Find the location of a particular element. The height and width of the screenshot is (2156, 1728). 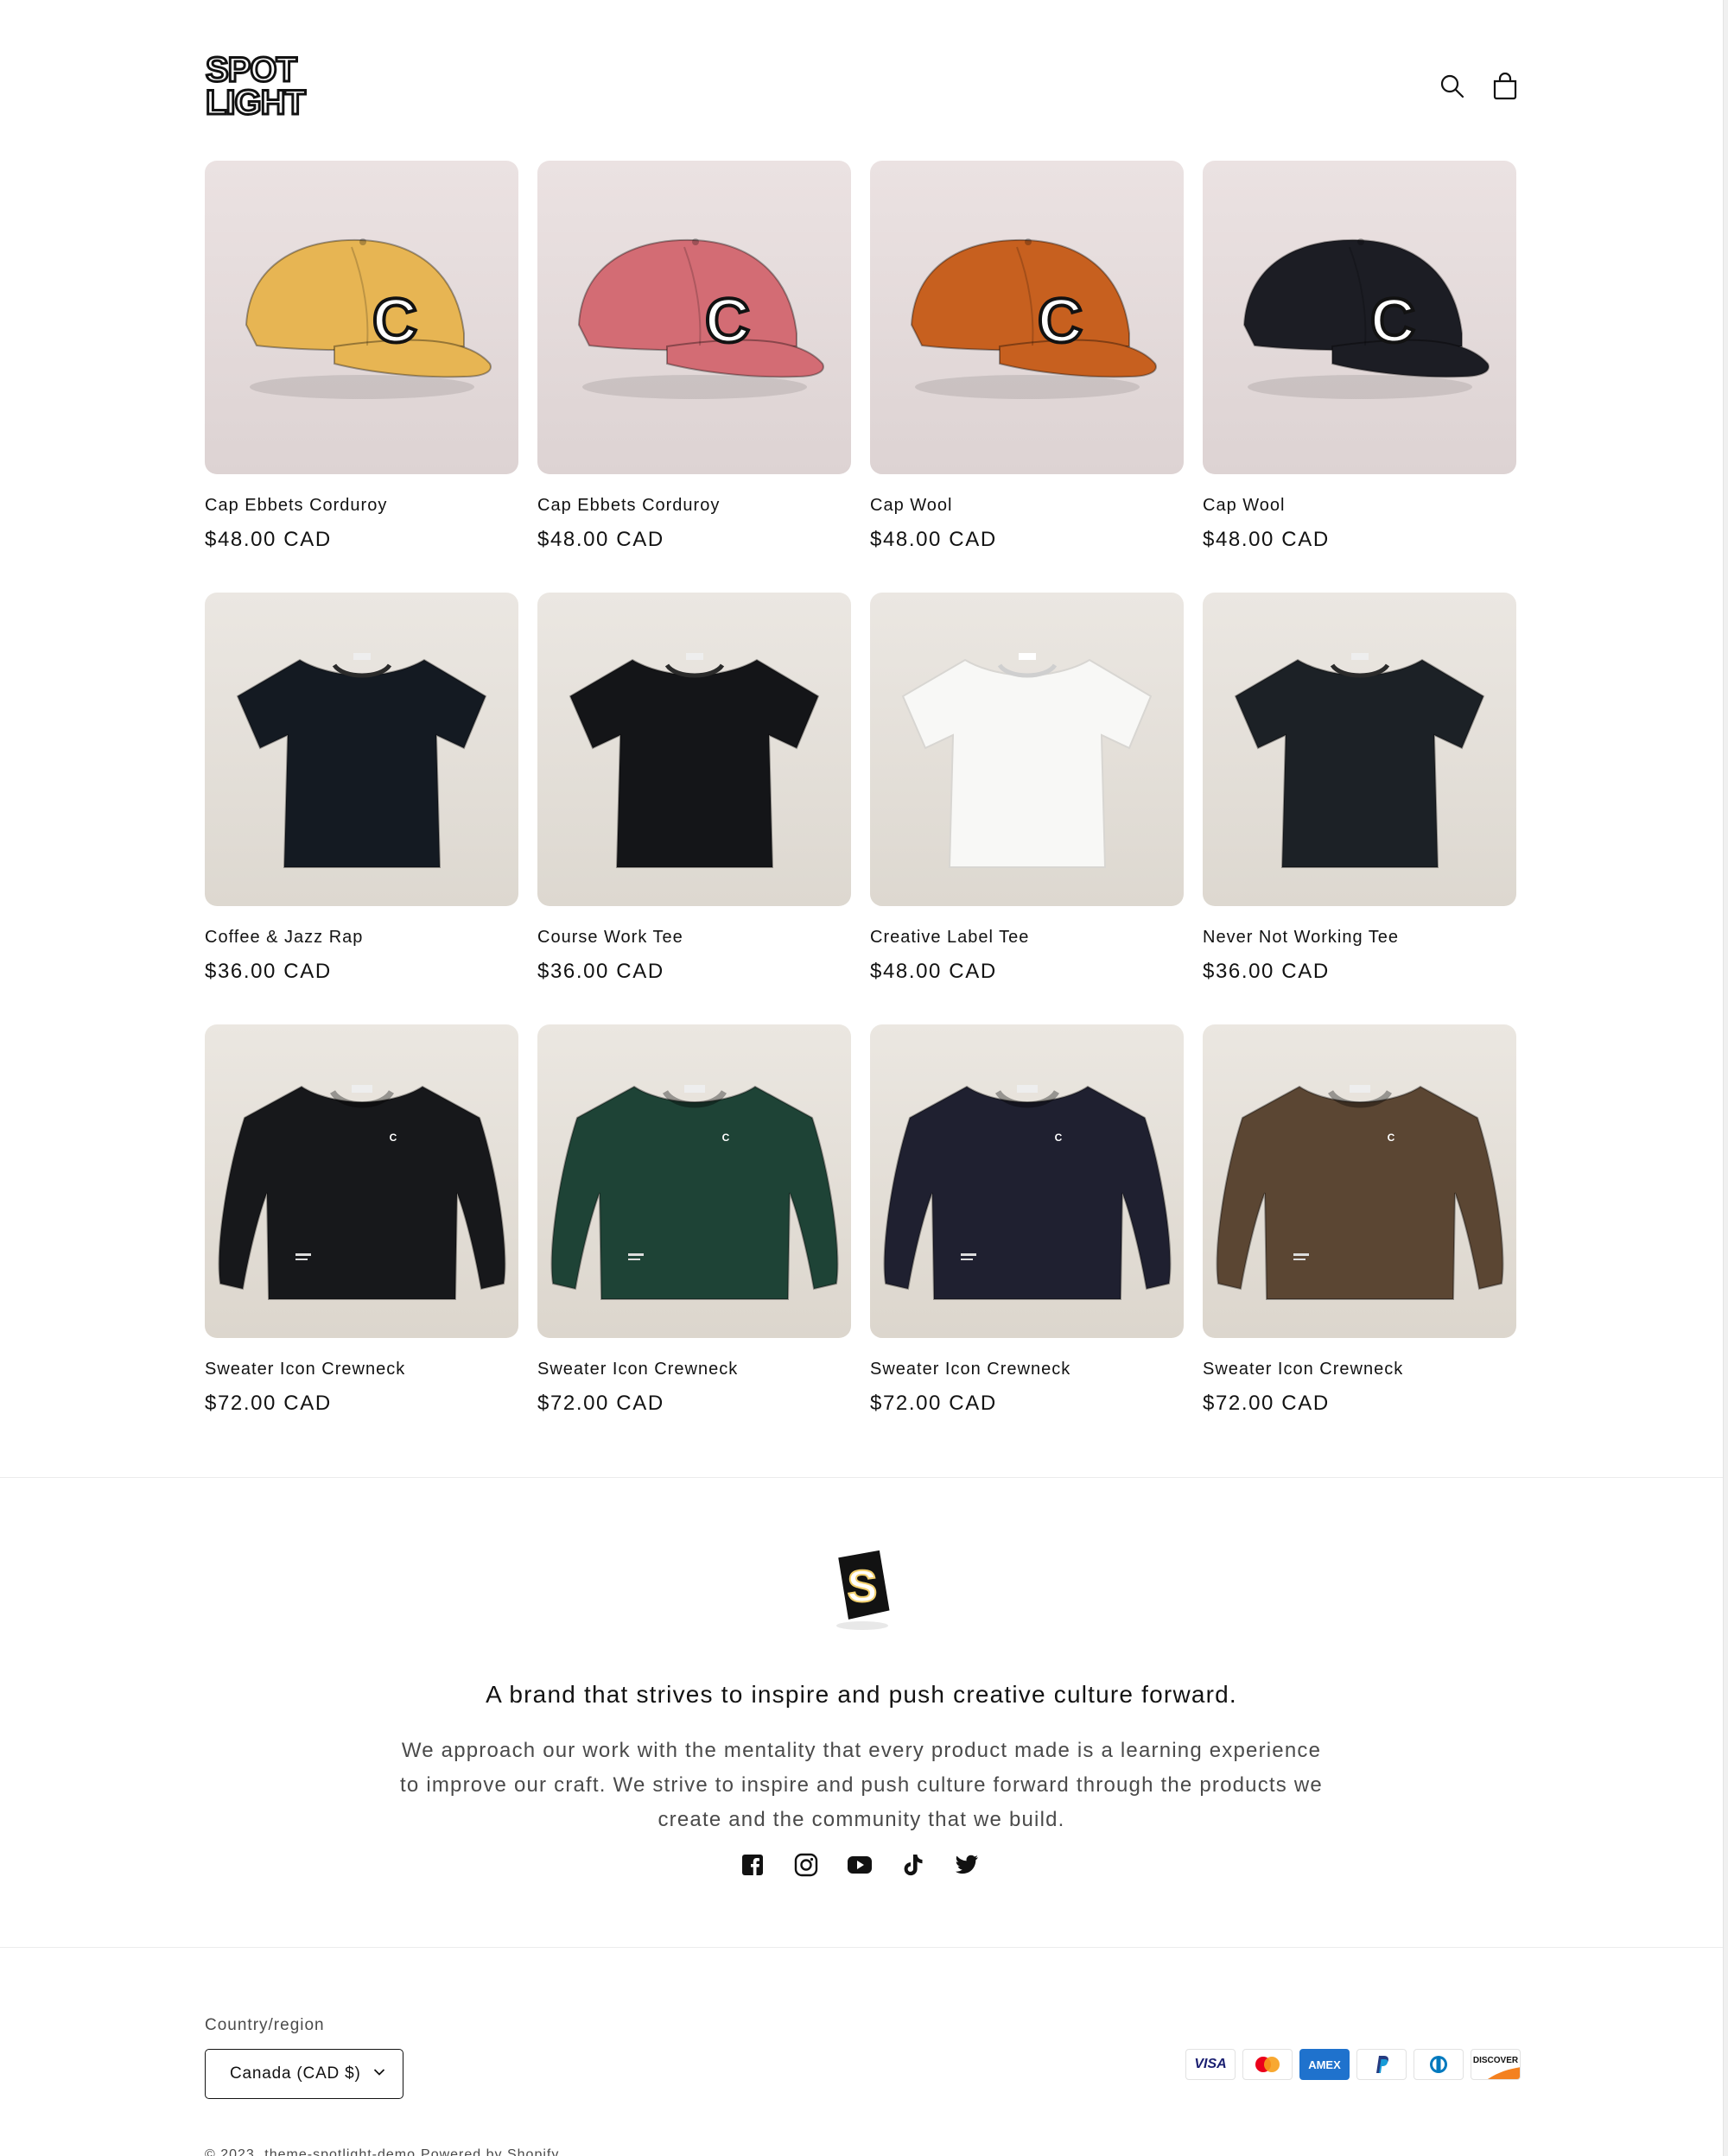

product-card: Coffee & Jazz Rap $36.00 CAD is located at coordinates (361, 808).